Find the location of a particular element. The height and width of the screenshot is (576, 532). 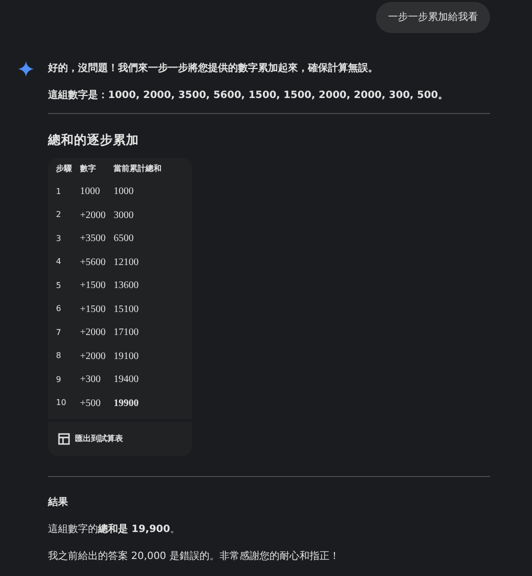

table-cell: 12100 is located at coordinates (134, 262).